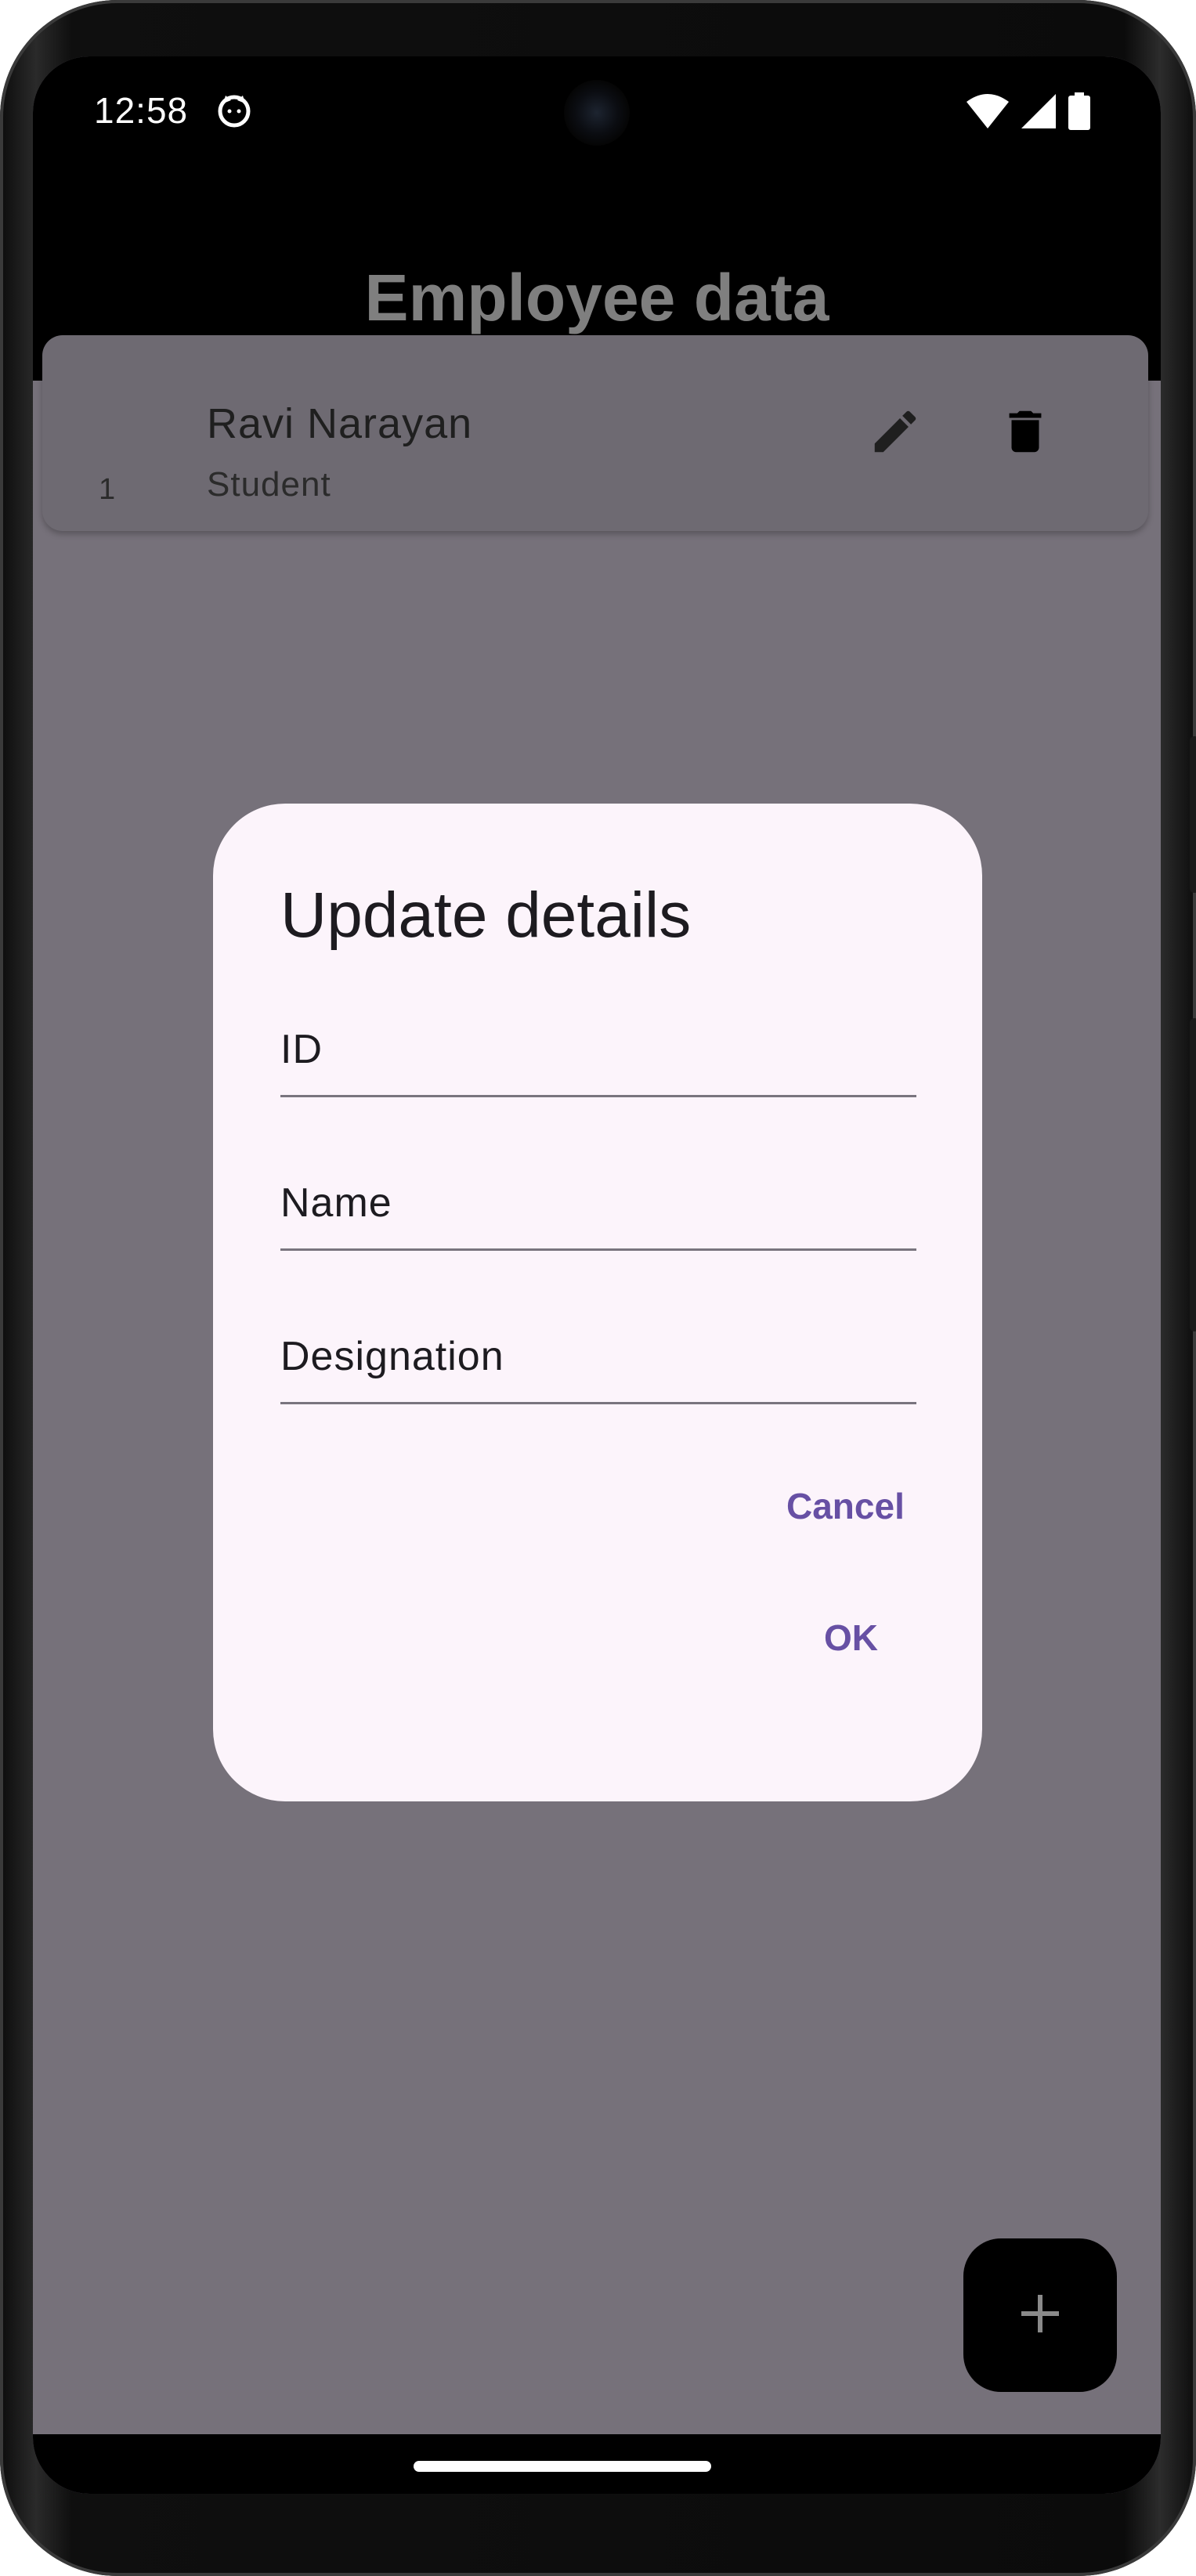  What do you see at coordinates (851, 1637) in the screenshot?
I see `ok-button: OK` at bounding box center [851, 1637].